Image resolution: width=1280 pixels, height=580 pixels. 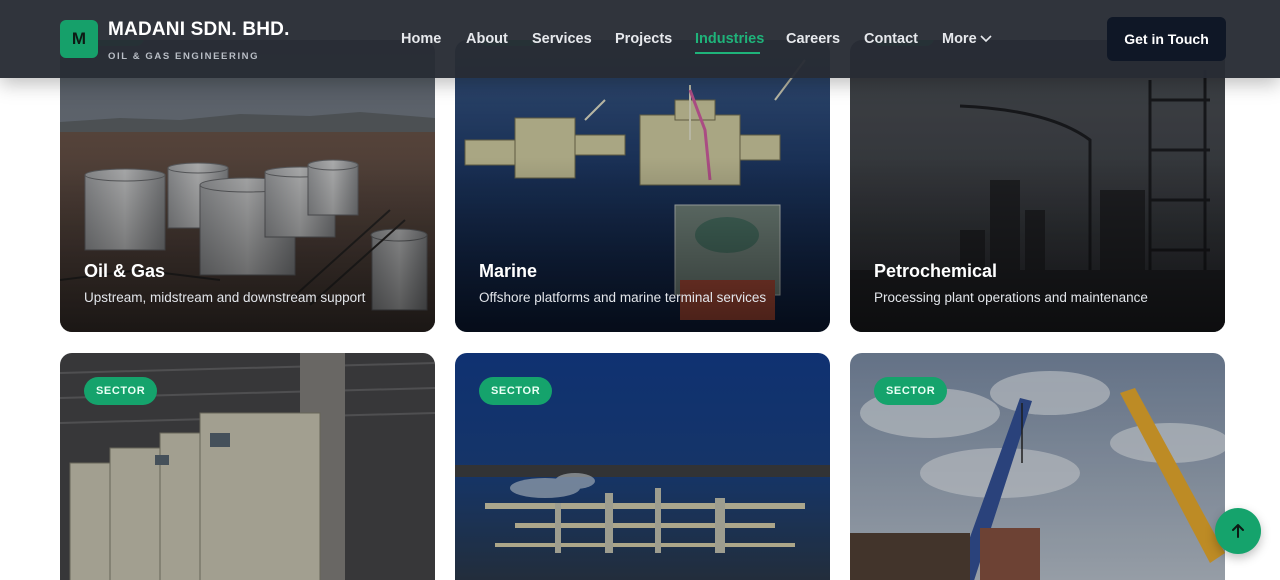 I want to click on brand-name: MADANI SDN. BHD., so click(x=199, y=30).